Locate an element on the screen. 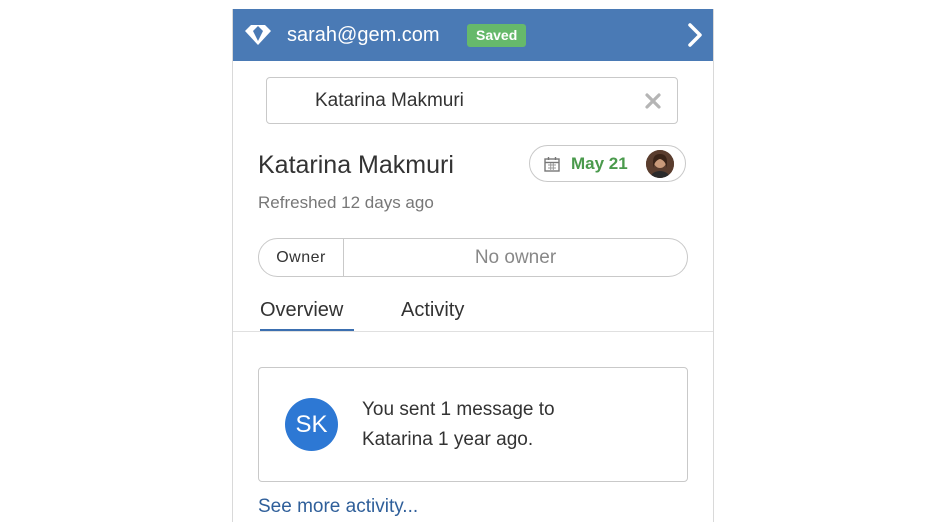 The width and height of the screenshot is (926, 522). sender-avatar: SK is located at coordinates (311, 424).